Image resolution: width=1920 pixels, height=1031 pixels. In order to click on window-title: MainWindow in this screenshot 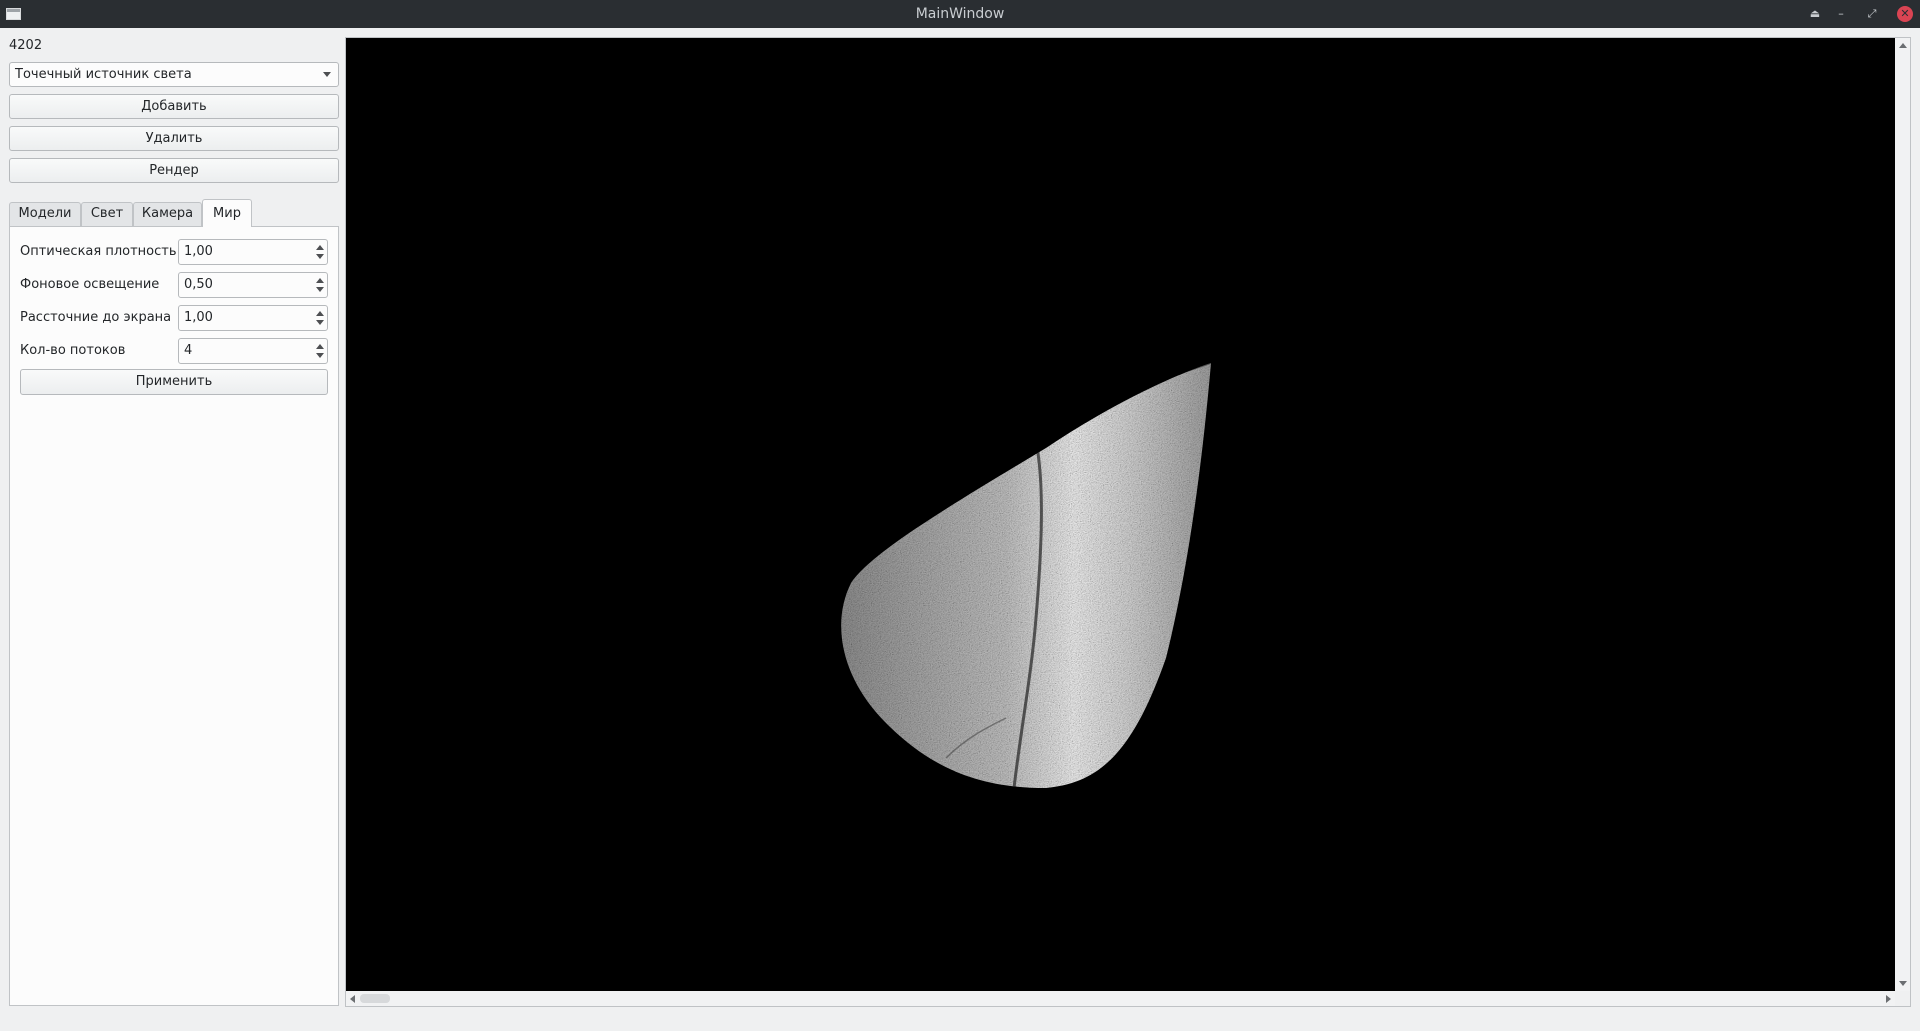, I will do `click(960, 14)`.